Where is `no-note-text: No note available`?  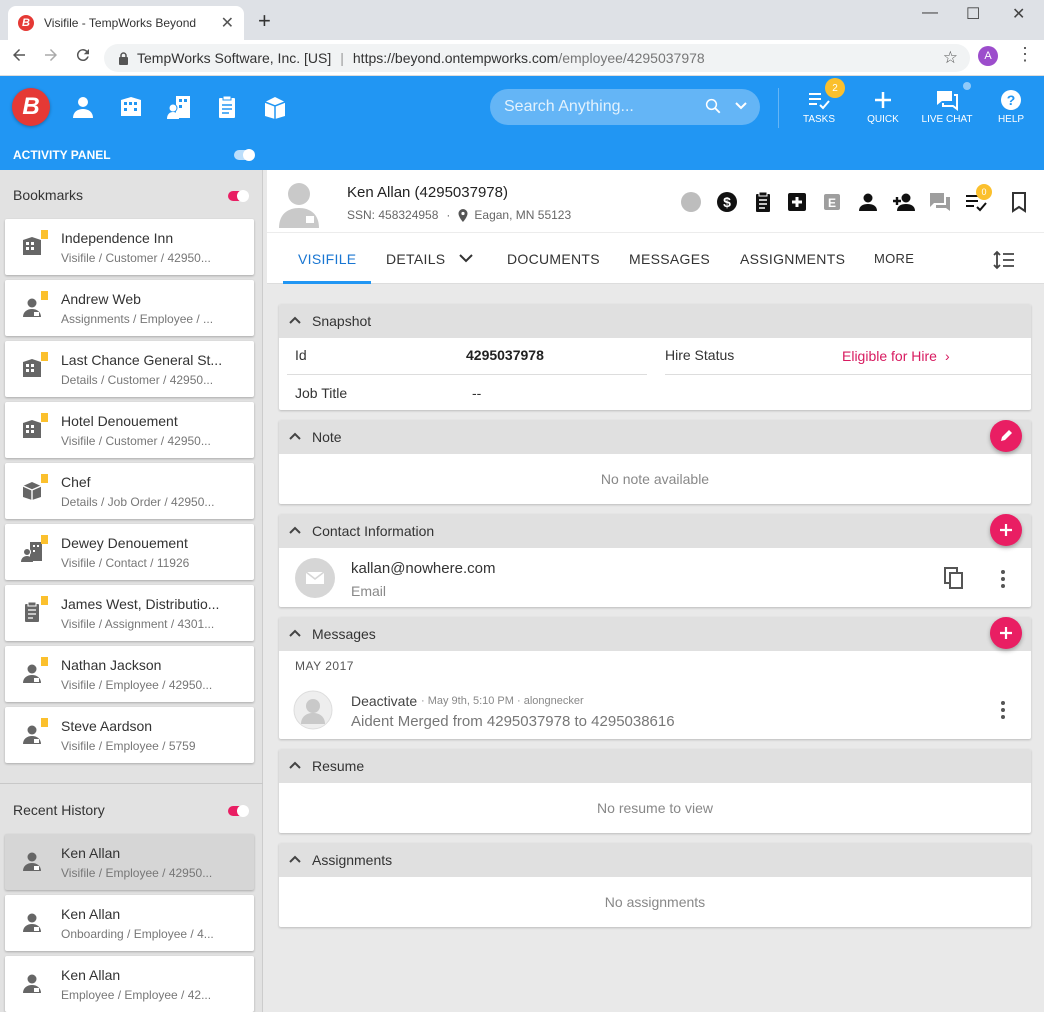 no-note-text: No note available is located at coordinates (655, 479).